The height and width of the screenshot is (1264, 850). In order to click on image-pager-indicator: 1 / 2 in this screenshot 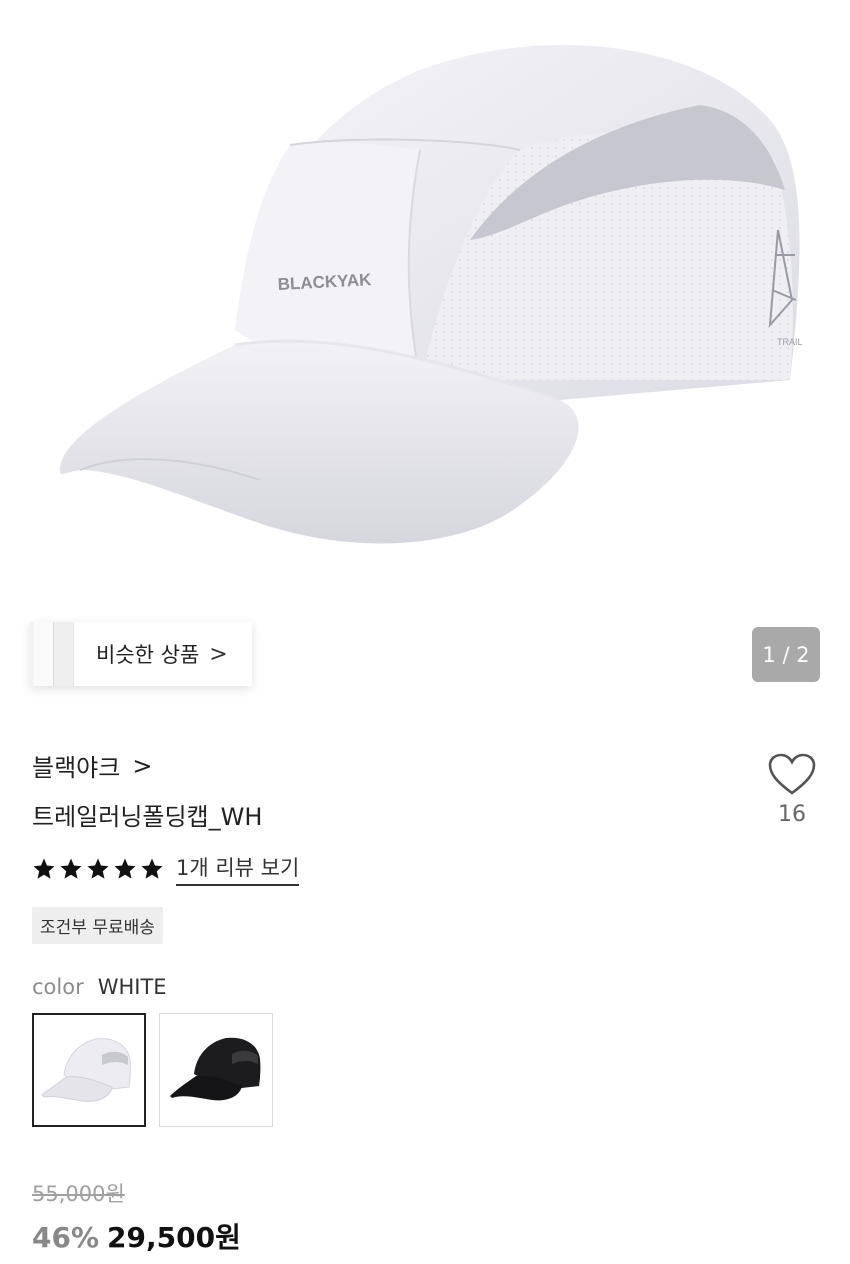, I will do `click(786, 654)`.